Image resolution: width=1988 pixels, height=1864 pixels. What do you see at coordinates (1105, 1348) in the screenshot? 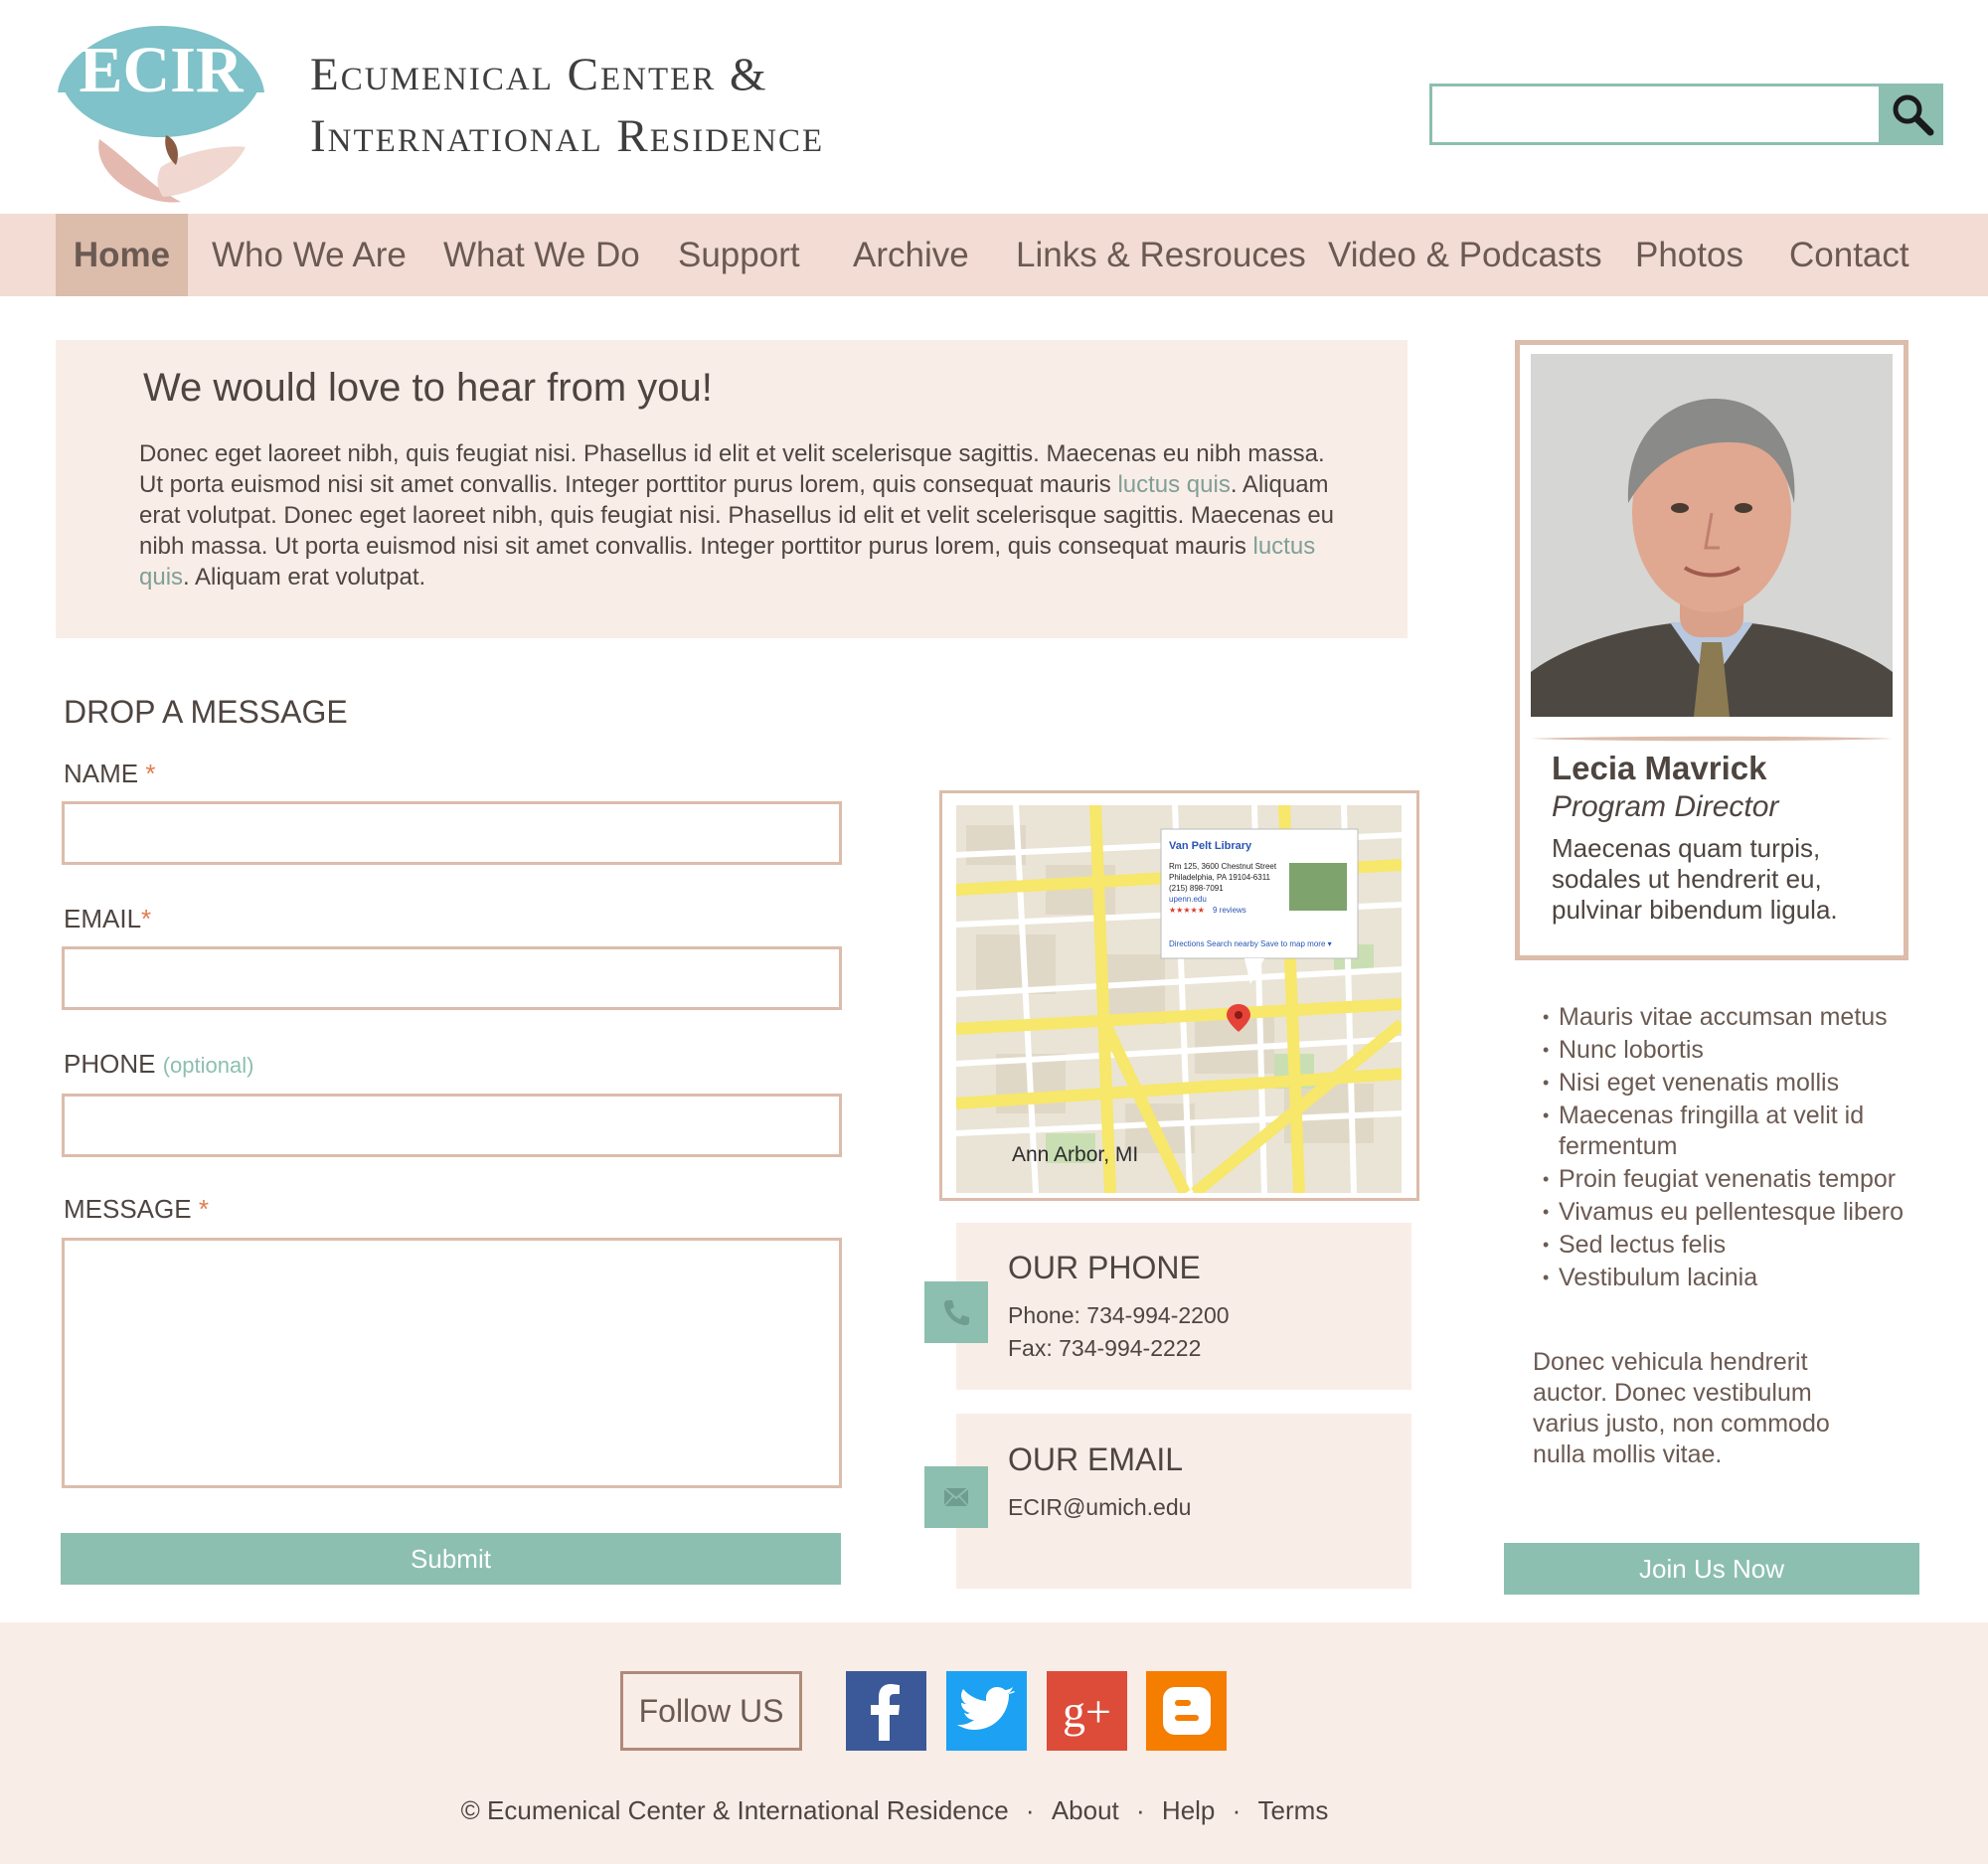
I see `fax-number: Fax: 734-994-2222` at bounding box center [1105, 1348].